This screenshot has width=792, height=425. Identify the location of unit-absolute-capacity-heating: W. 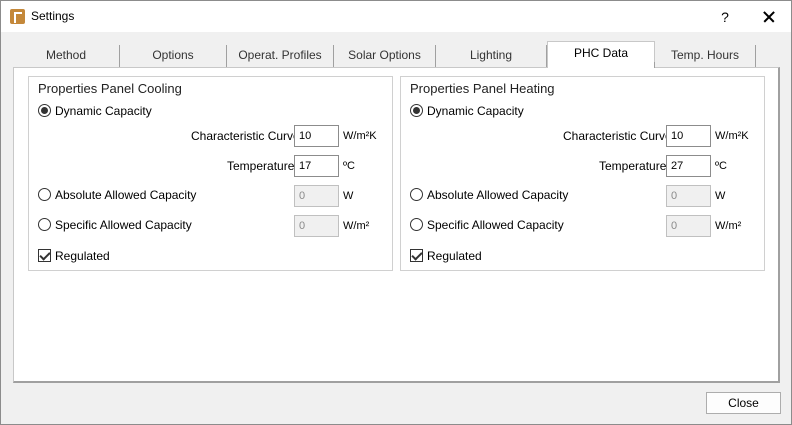
(720, 196).